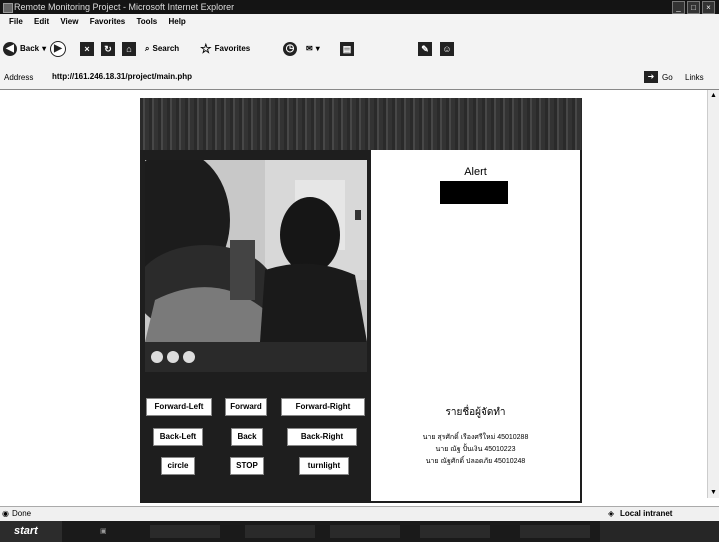  What do you see at coordinates (611, 513) in the screenshot?
I see `intranet-icon: ◈` at bounding box center [611, 513].